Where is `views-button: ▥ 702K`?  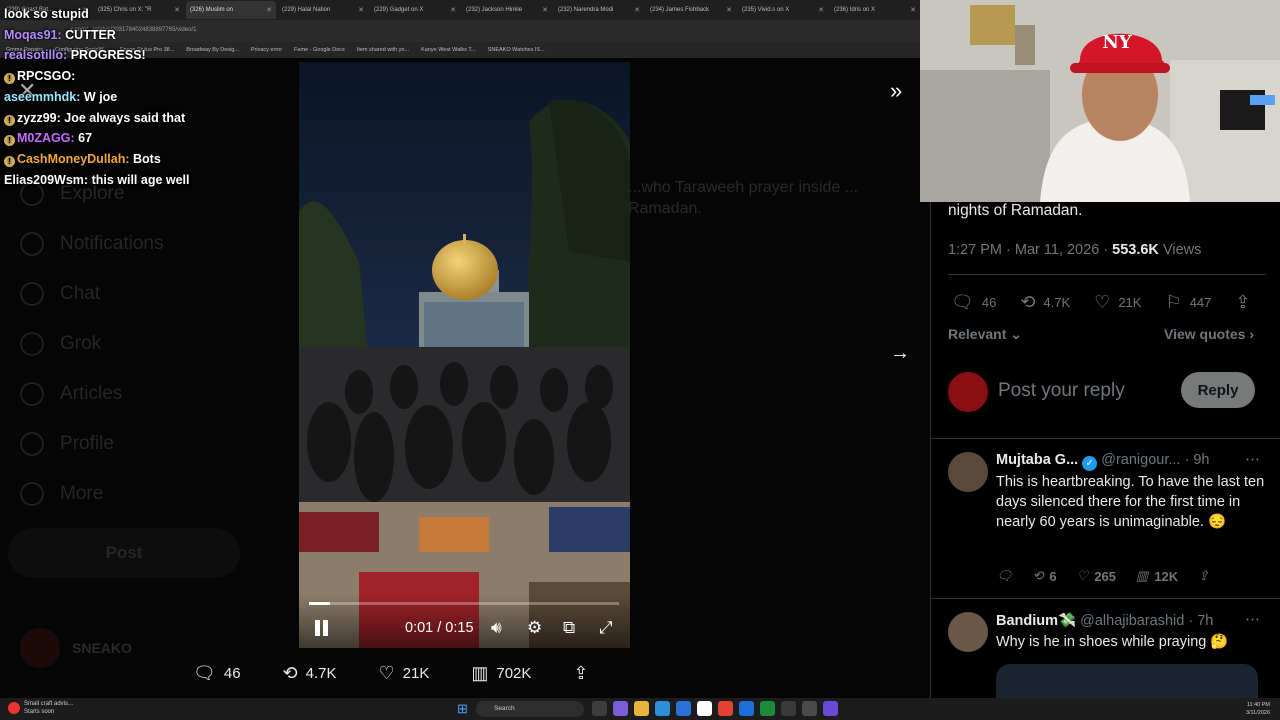
views-button: ▥ 702K is located at coordinates (501, 673).